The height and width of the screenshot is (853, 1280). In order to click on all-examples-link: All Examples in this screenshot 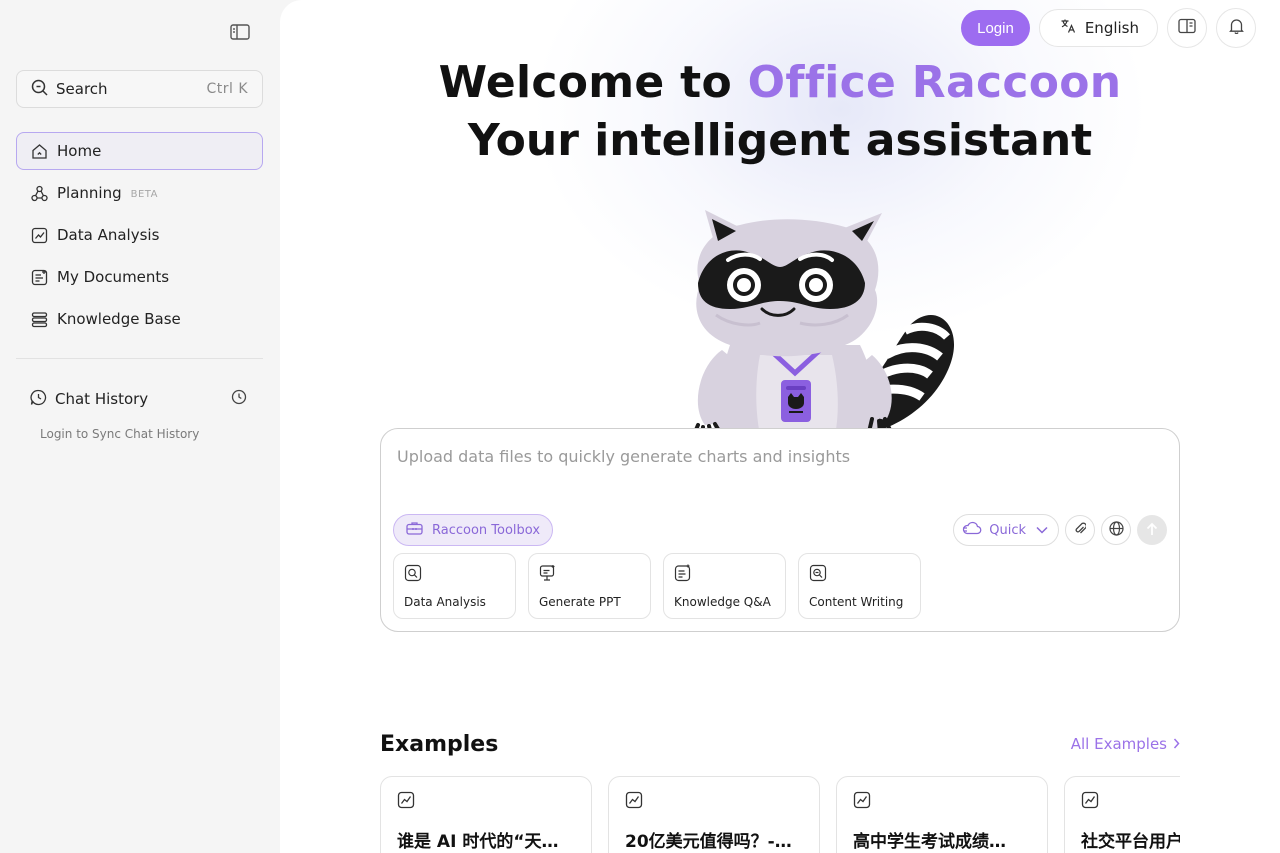, I will do `click(1125, 744)`.